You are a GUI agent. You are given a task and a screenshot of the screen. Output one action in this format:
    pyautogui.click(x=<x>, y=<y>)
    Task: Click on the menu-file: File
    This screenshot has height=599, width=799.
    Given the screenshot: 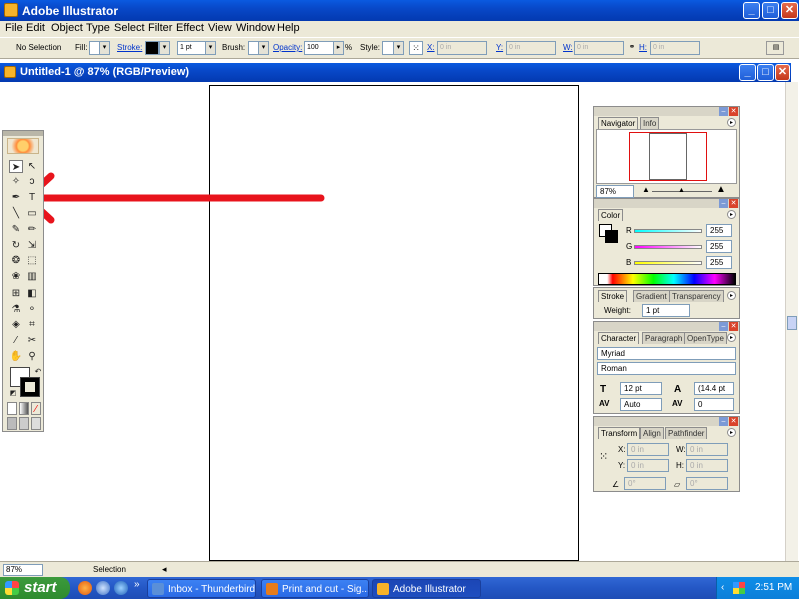 What is the action you would take?
    pyautogui.click(x=14, y=28)
    